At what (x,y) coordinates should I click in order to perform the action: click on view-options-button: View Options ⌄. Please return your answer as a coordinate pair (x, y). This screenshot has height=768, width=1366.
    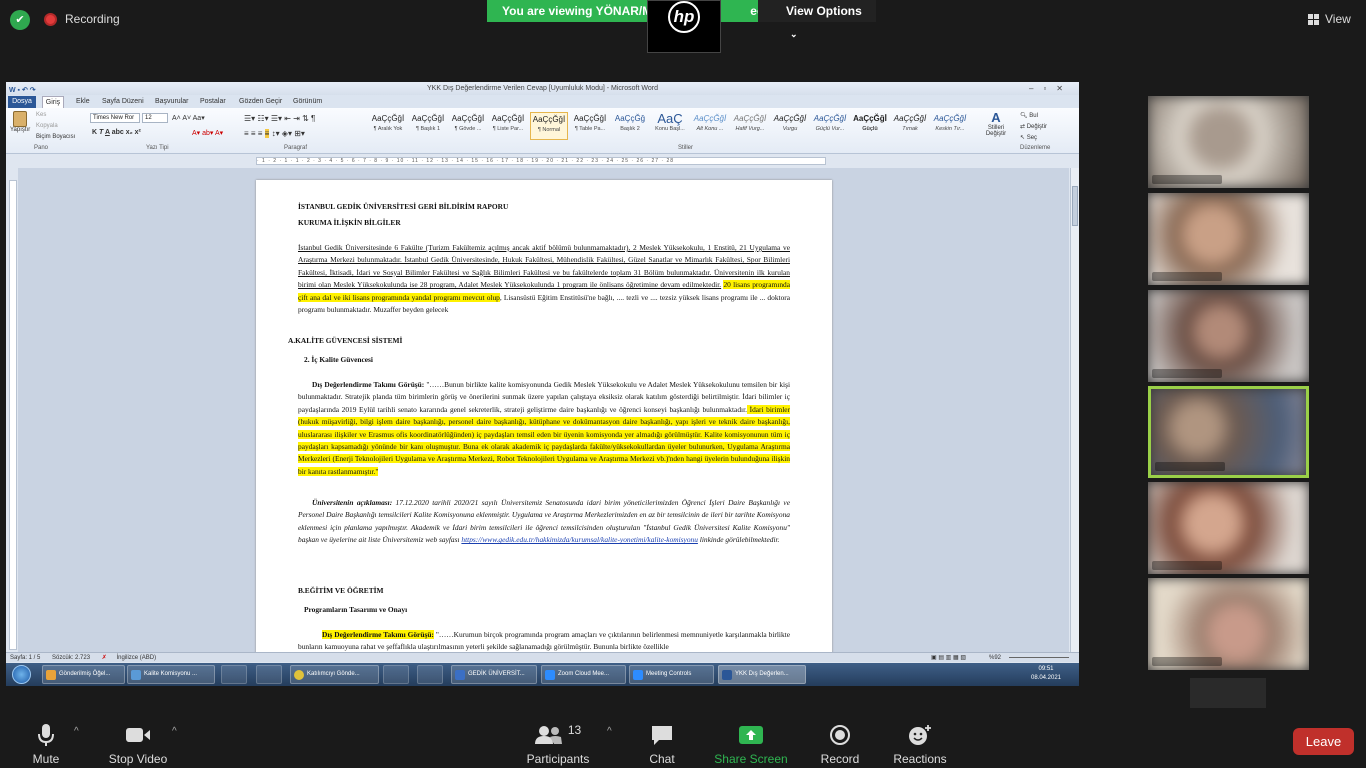
    Looking at the image, I should click on (817, 19).